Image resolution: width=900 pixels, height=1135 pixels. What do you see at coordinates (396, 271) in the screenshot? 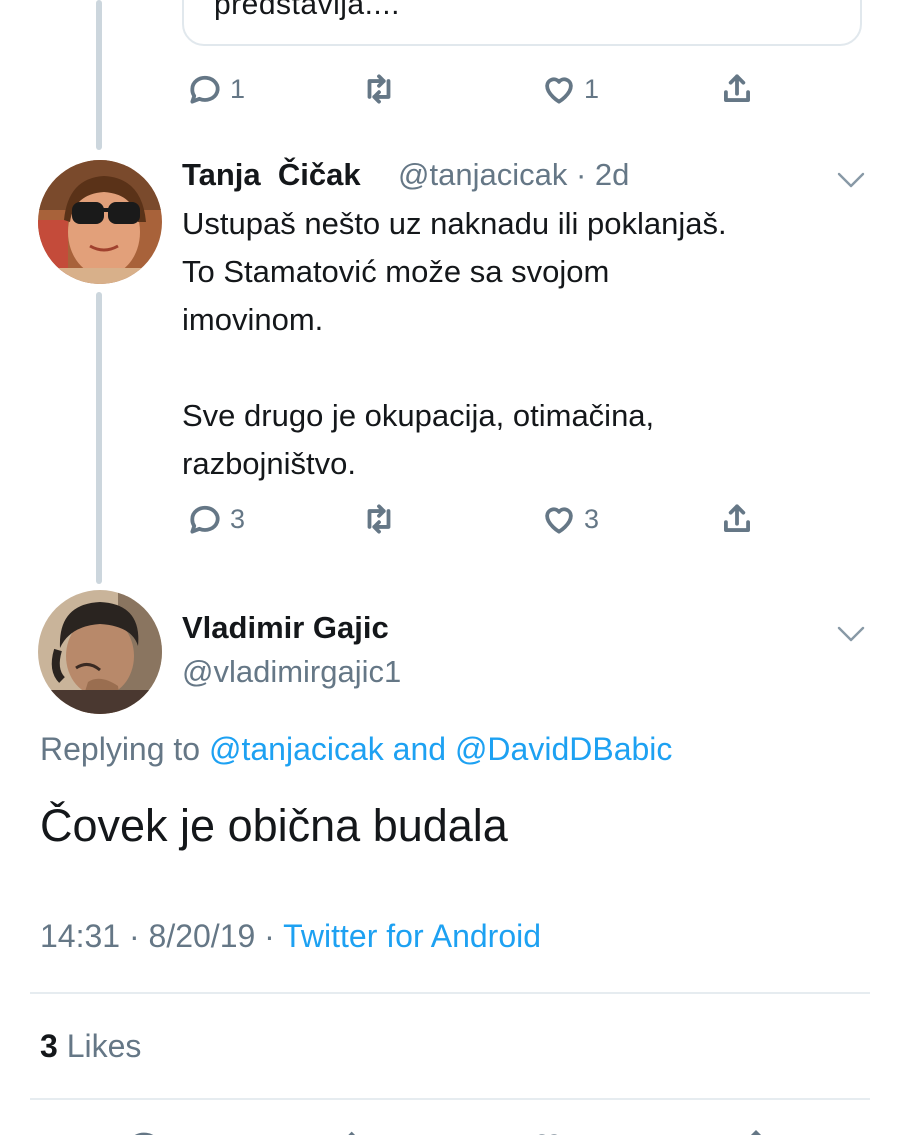
I see `tweet-text-line: To Stamatović može sa svojom` at bounding box center [396, 271].